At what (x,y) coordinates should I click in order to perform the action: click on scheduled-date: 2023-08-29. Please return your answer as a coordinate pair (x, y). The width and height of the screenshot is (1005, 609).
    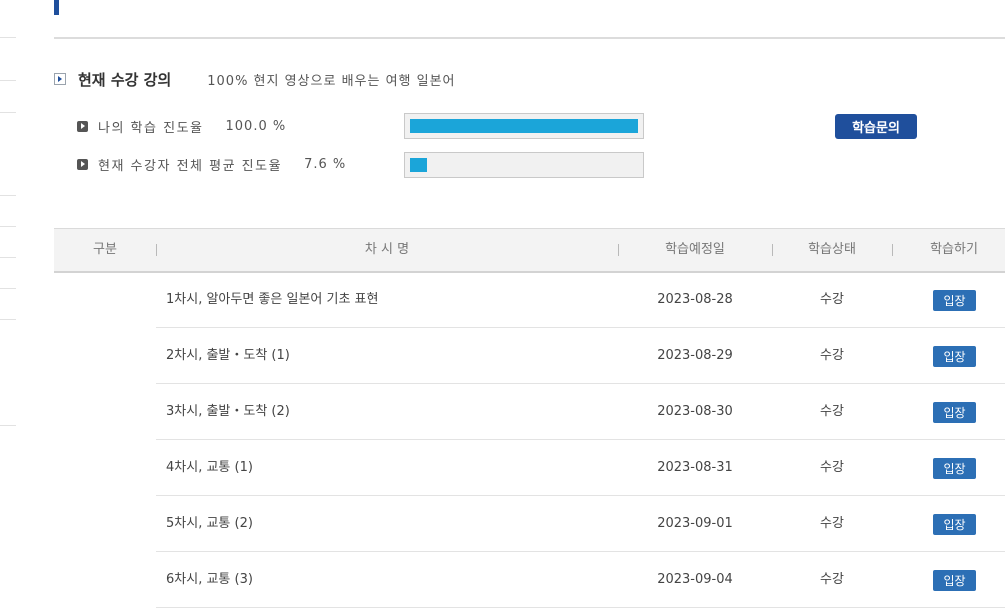
    Looking at the image, I should click on (695, 355).